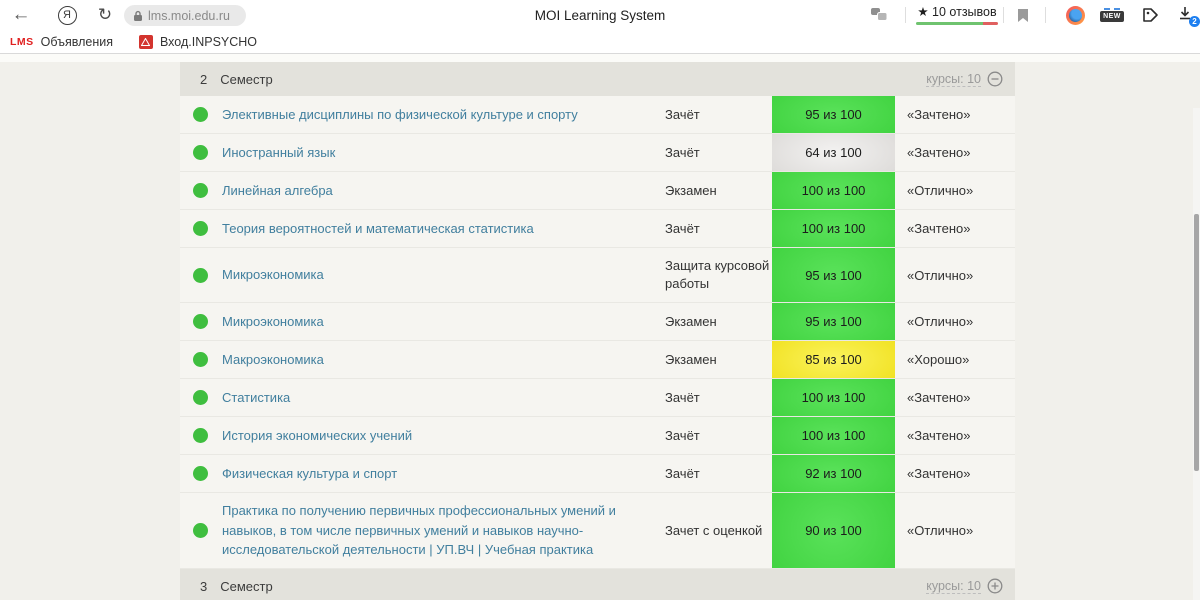 Image resolution: width=1200 pixels, height=600 pixels. Describe the element at coordinates (957, 23) in the screenshot. I see `rating-bar` at that location.